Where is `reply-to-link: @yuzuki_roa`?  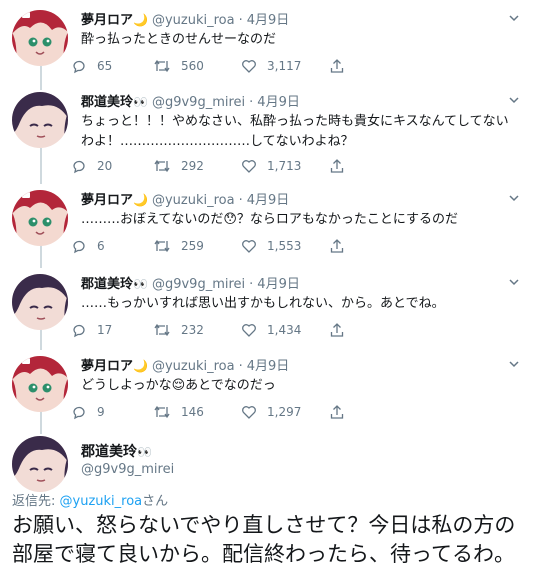
reply-to-link: @yuzuki_roa is located at coordinates (101, 501).